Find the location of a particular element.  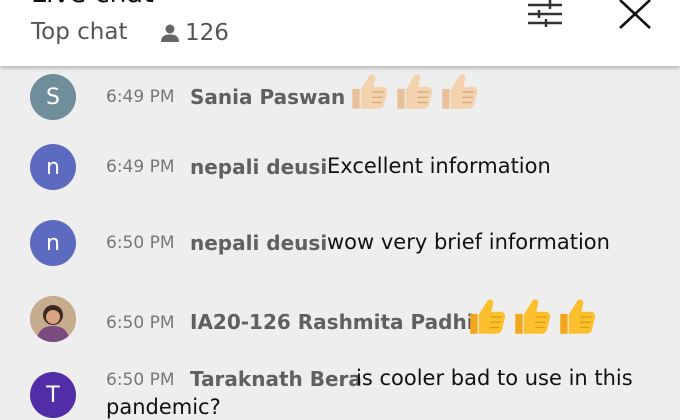

profile-photo-icon is located at coordinates (53, 319).